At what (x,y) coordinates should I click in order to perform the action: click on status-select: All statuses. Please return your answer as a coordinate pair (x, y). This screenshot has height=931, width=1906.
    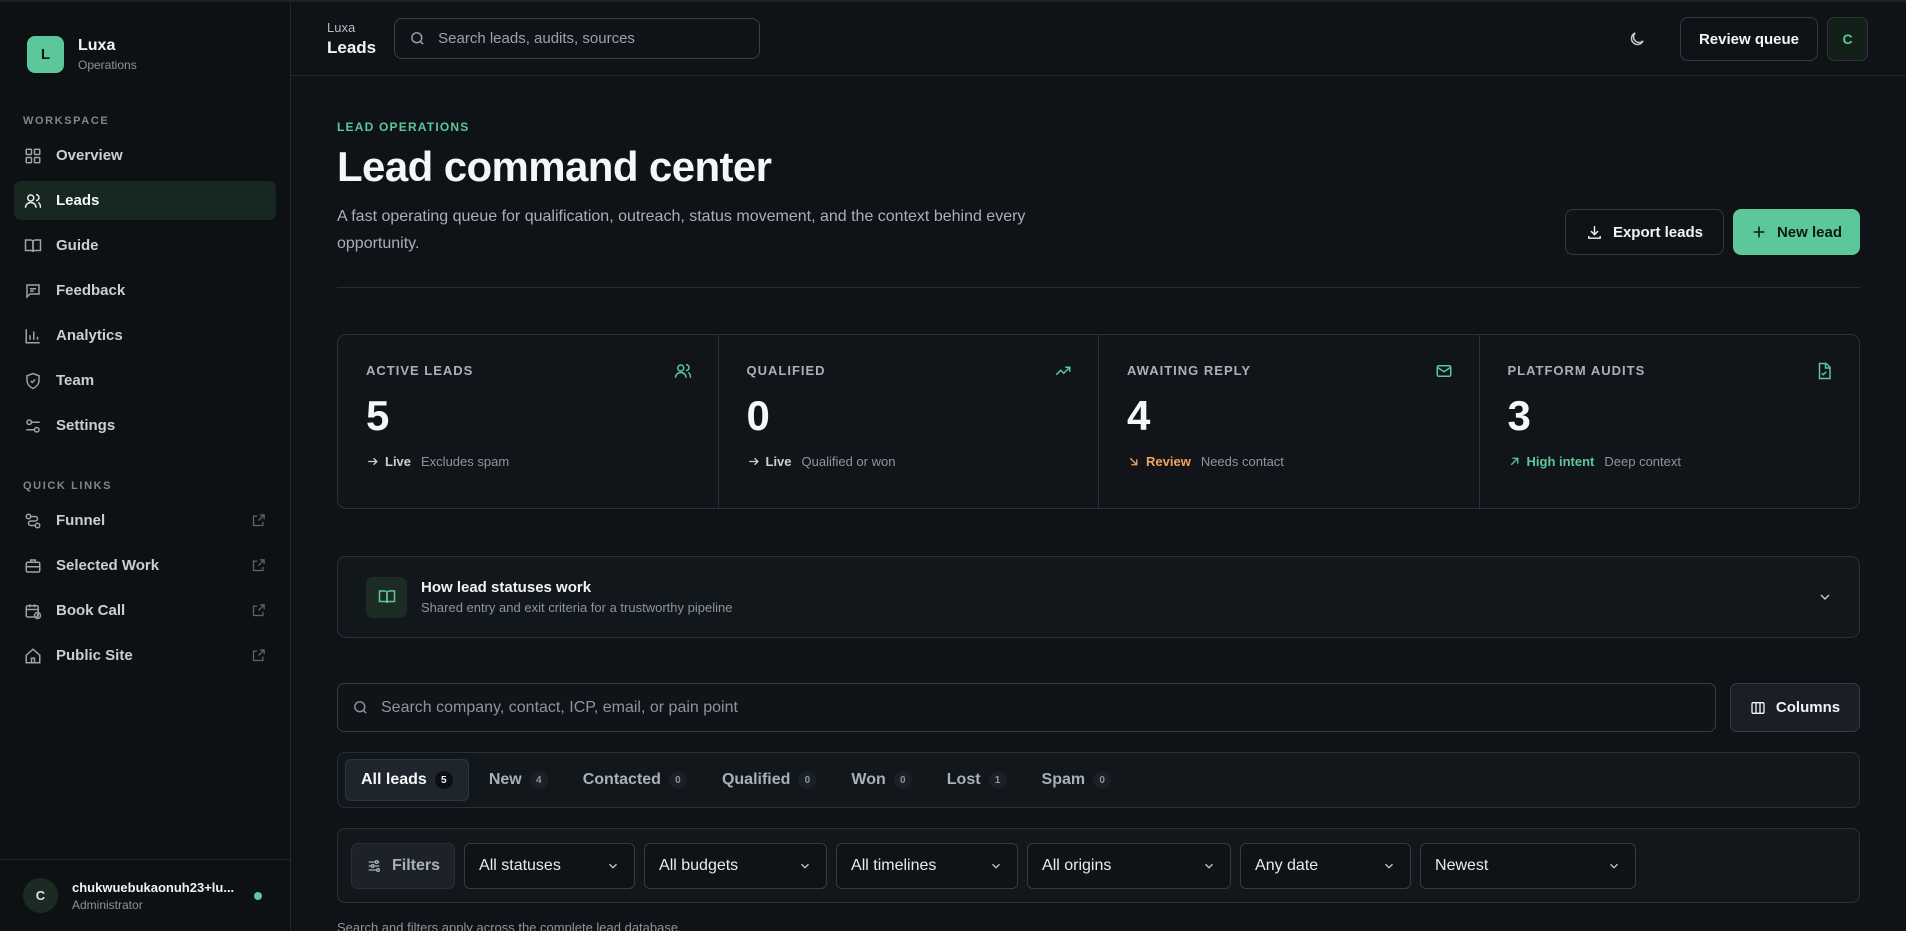
    Looking at the image, I should click on (550, 865).